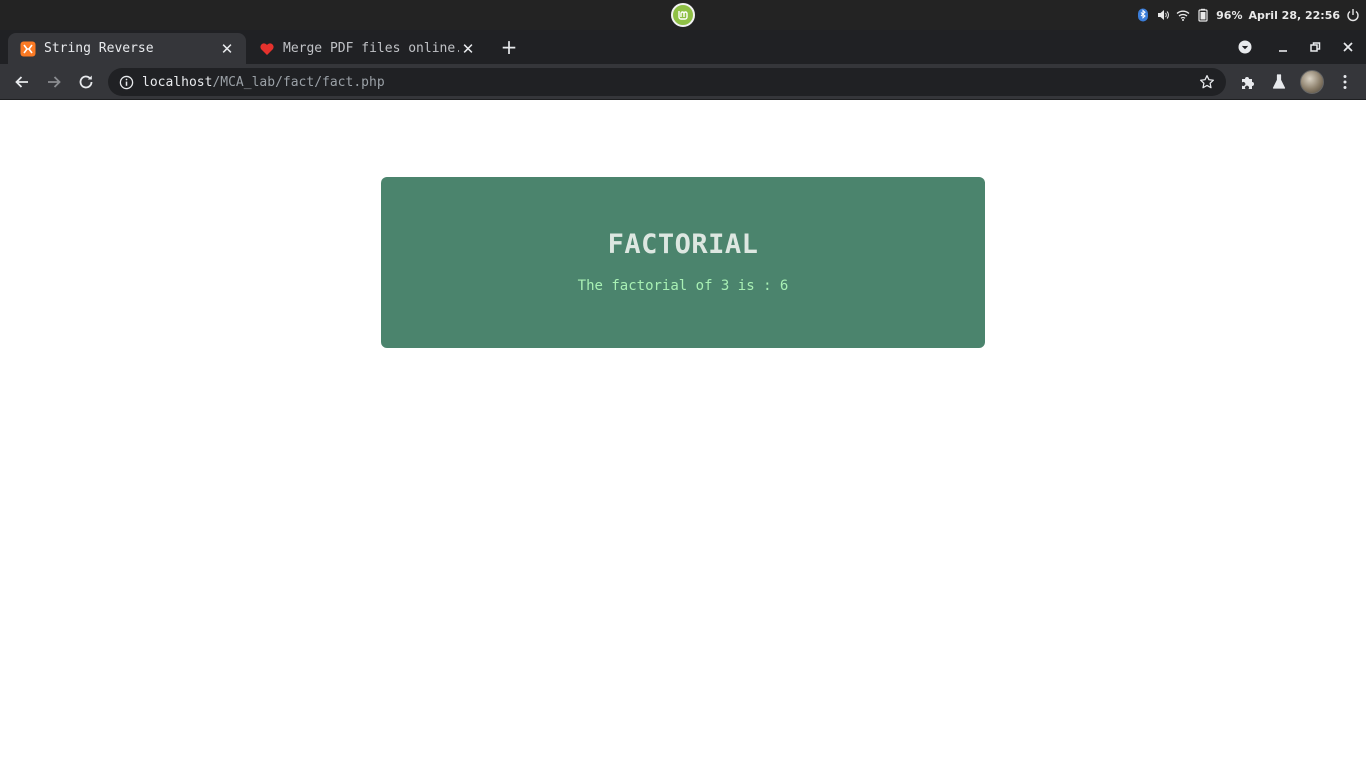 The width and height of the screenshot is (1366, 768). Describe the element at coordinates (1203, 15) in the screenshot. I see `battery-icon` at that location.